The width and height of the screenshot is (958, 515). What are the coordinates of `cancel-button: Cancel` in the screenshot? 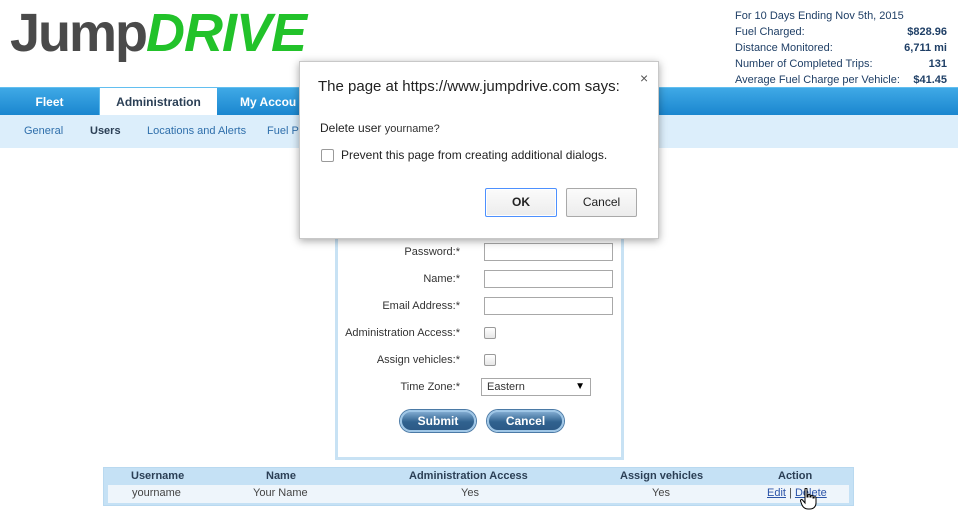 It's located at (525, 421).